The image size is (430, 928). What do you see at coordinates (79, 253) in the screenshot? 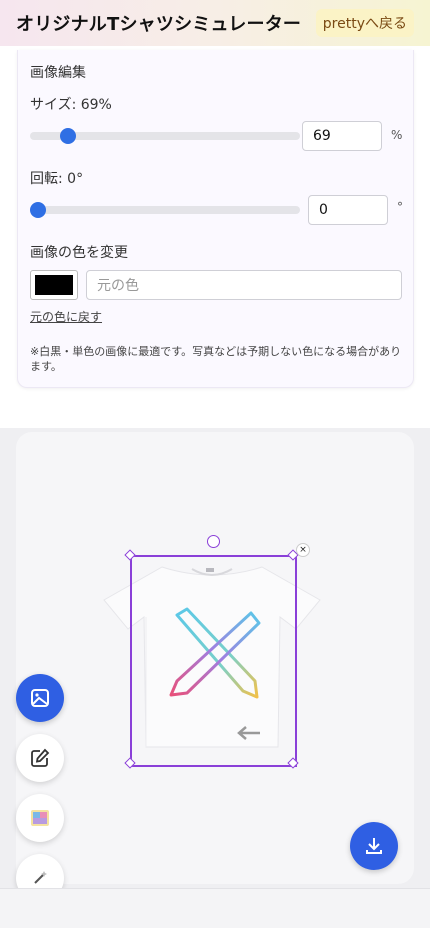
I see `color-label: 画像の色を変更` at bounding box center [79, 253].